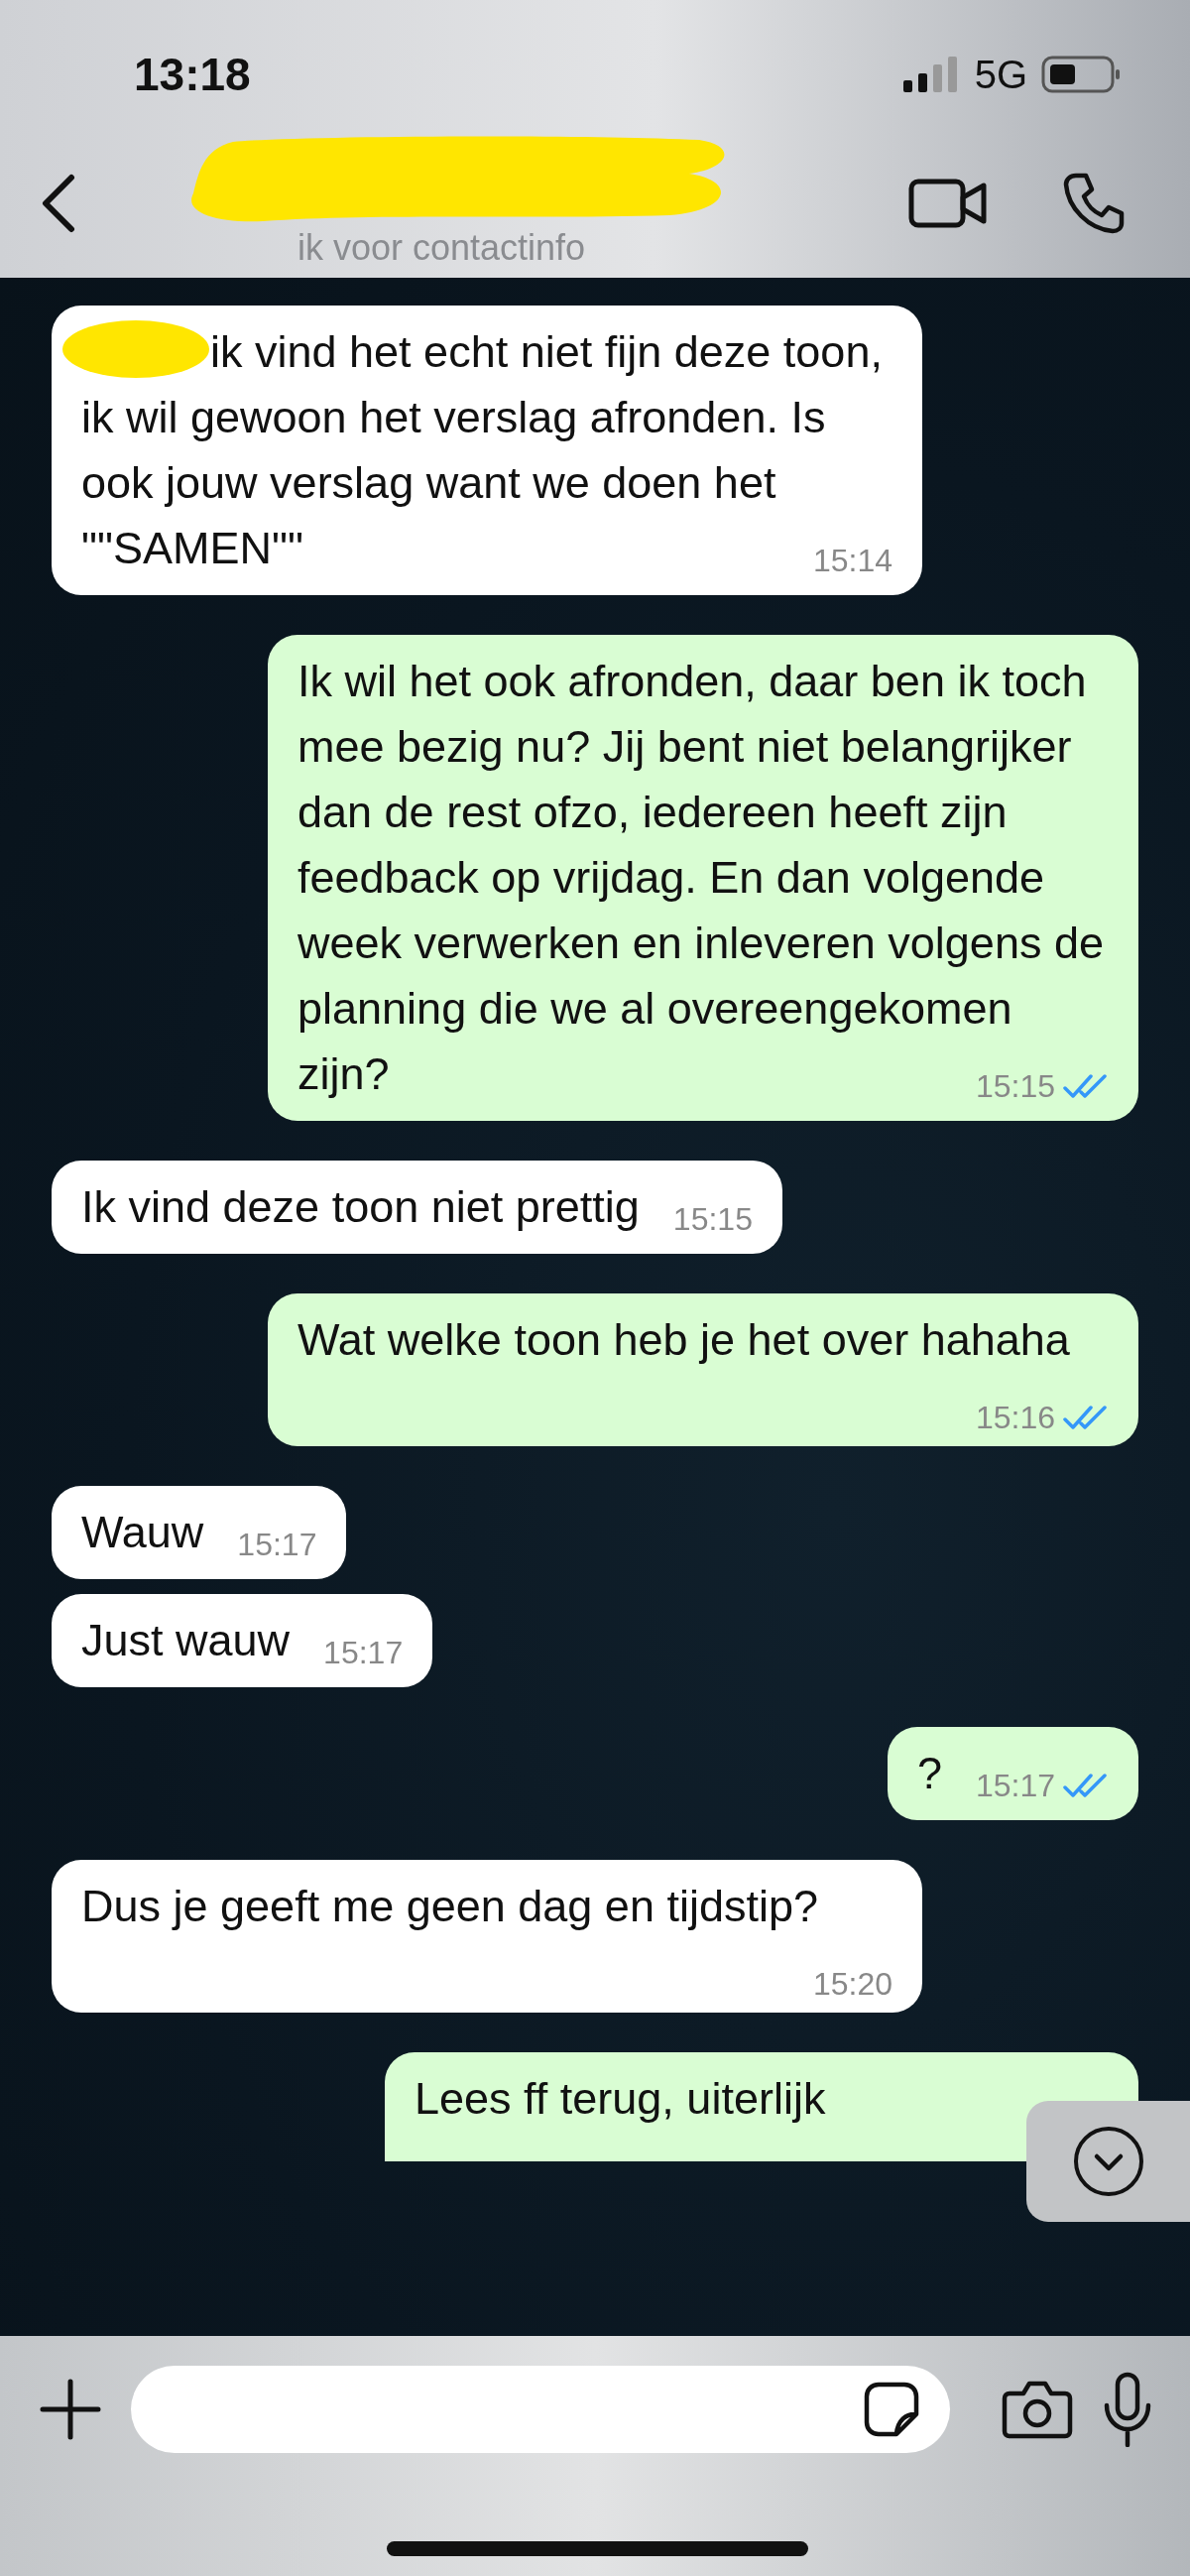  I want to click on message-bubble: ? 15:17, so click(1012, 1773).